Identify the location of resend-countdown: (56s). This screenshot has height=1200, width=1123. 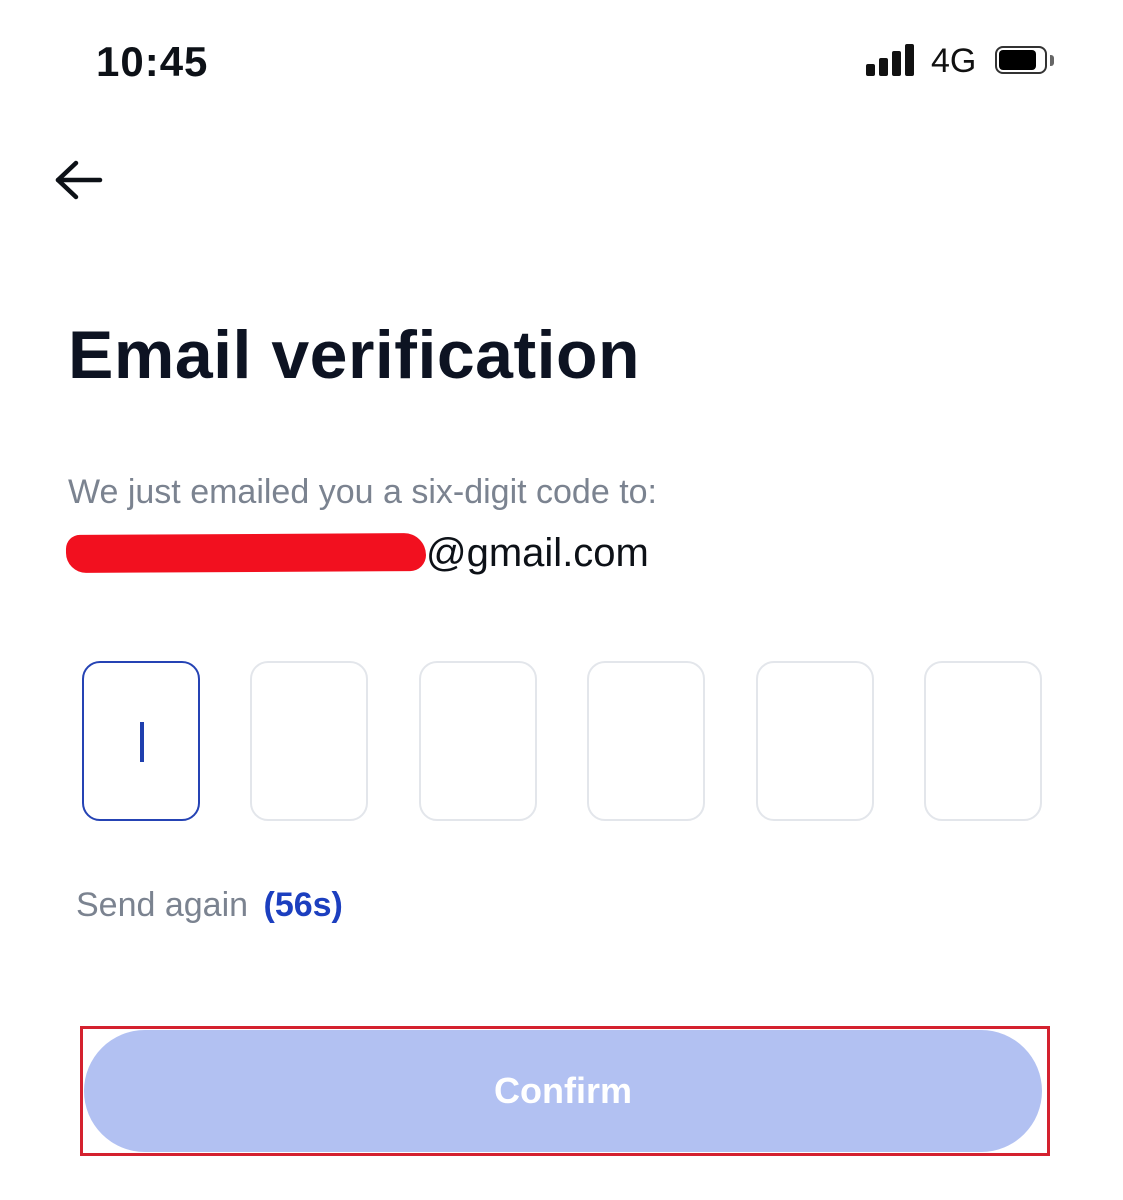
(303, 905).